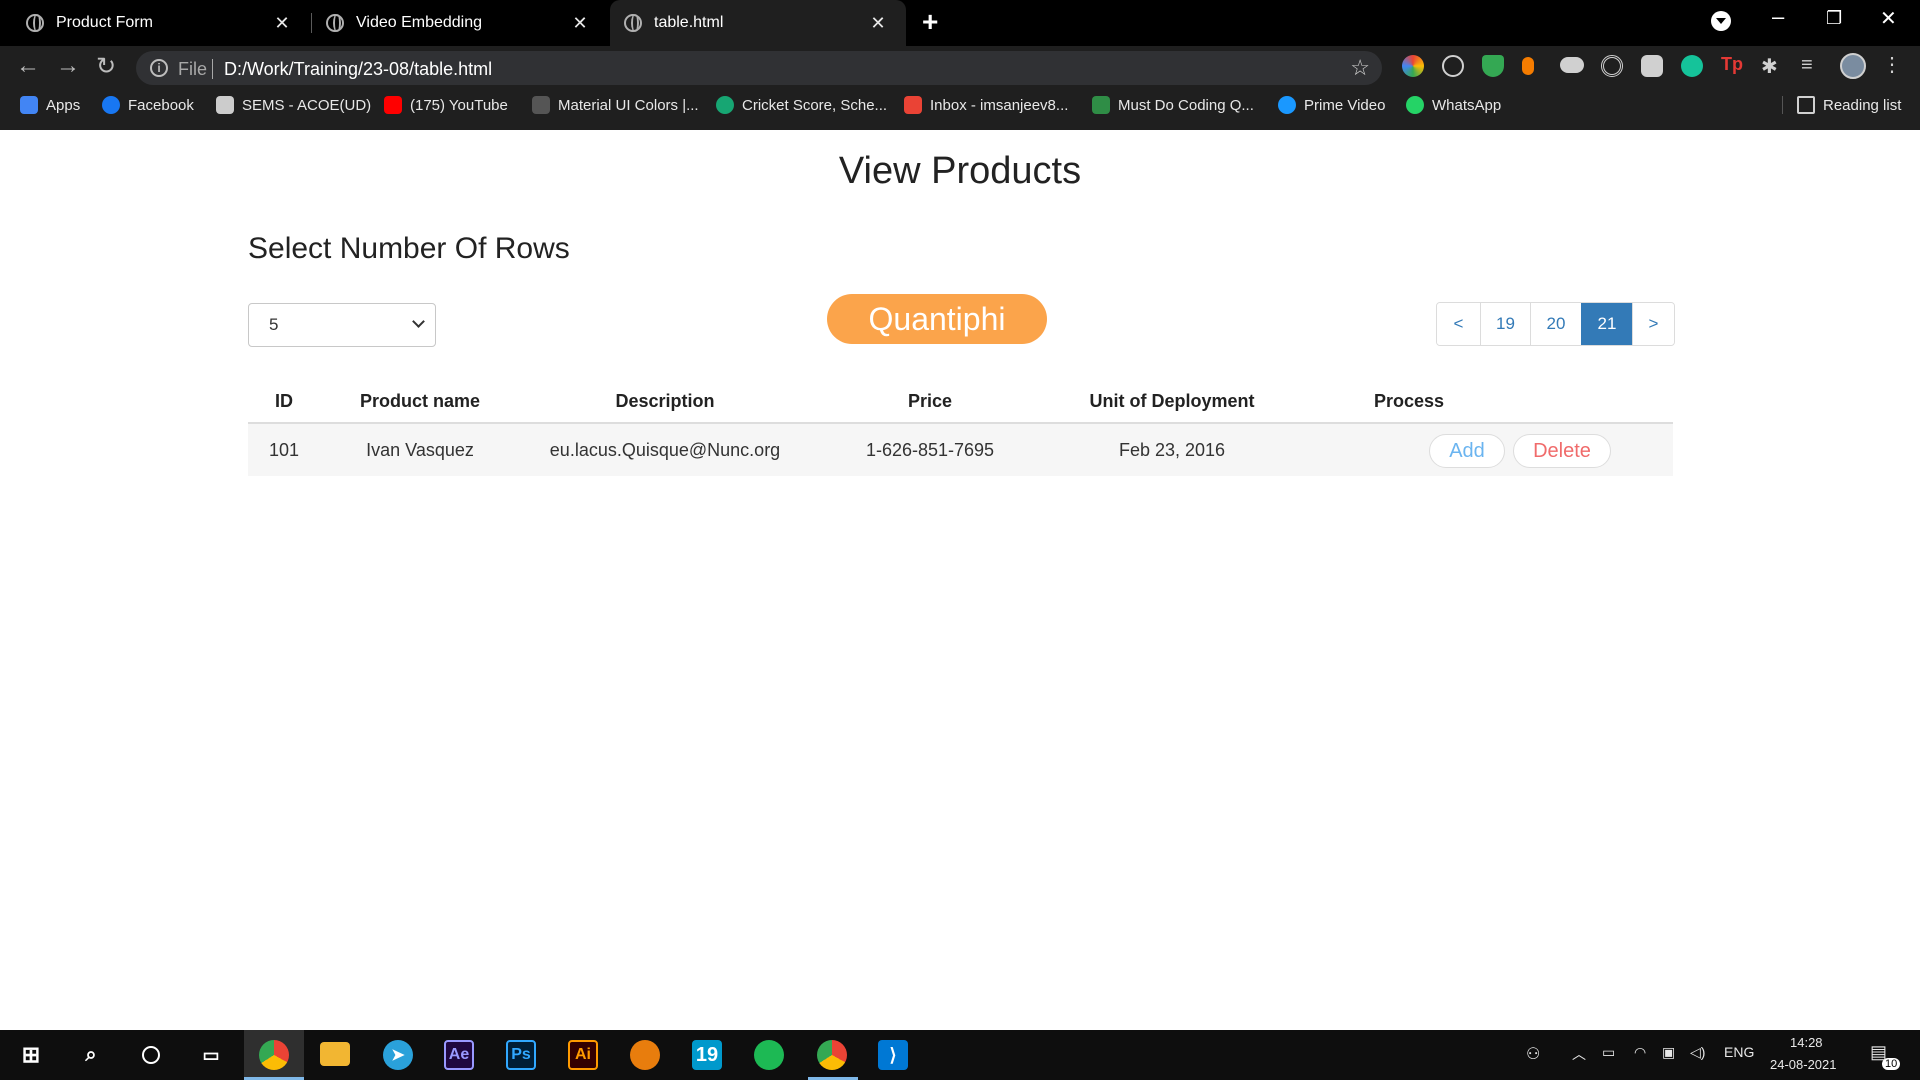 The image size is (1920, 1080). What do you see at coordinates (707, 1055) in the screenshot?
I see `app-19-icon: 19` at bounding box center [707, 1055].